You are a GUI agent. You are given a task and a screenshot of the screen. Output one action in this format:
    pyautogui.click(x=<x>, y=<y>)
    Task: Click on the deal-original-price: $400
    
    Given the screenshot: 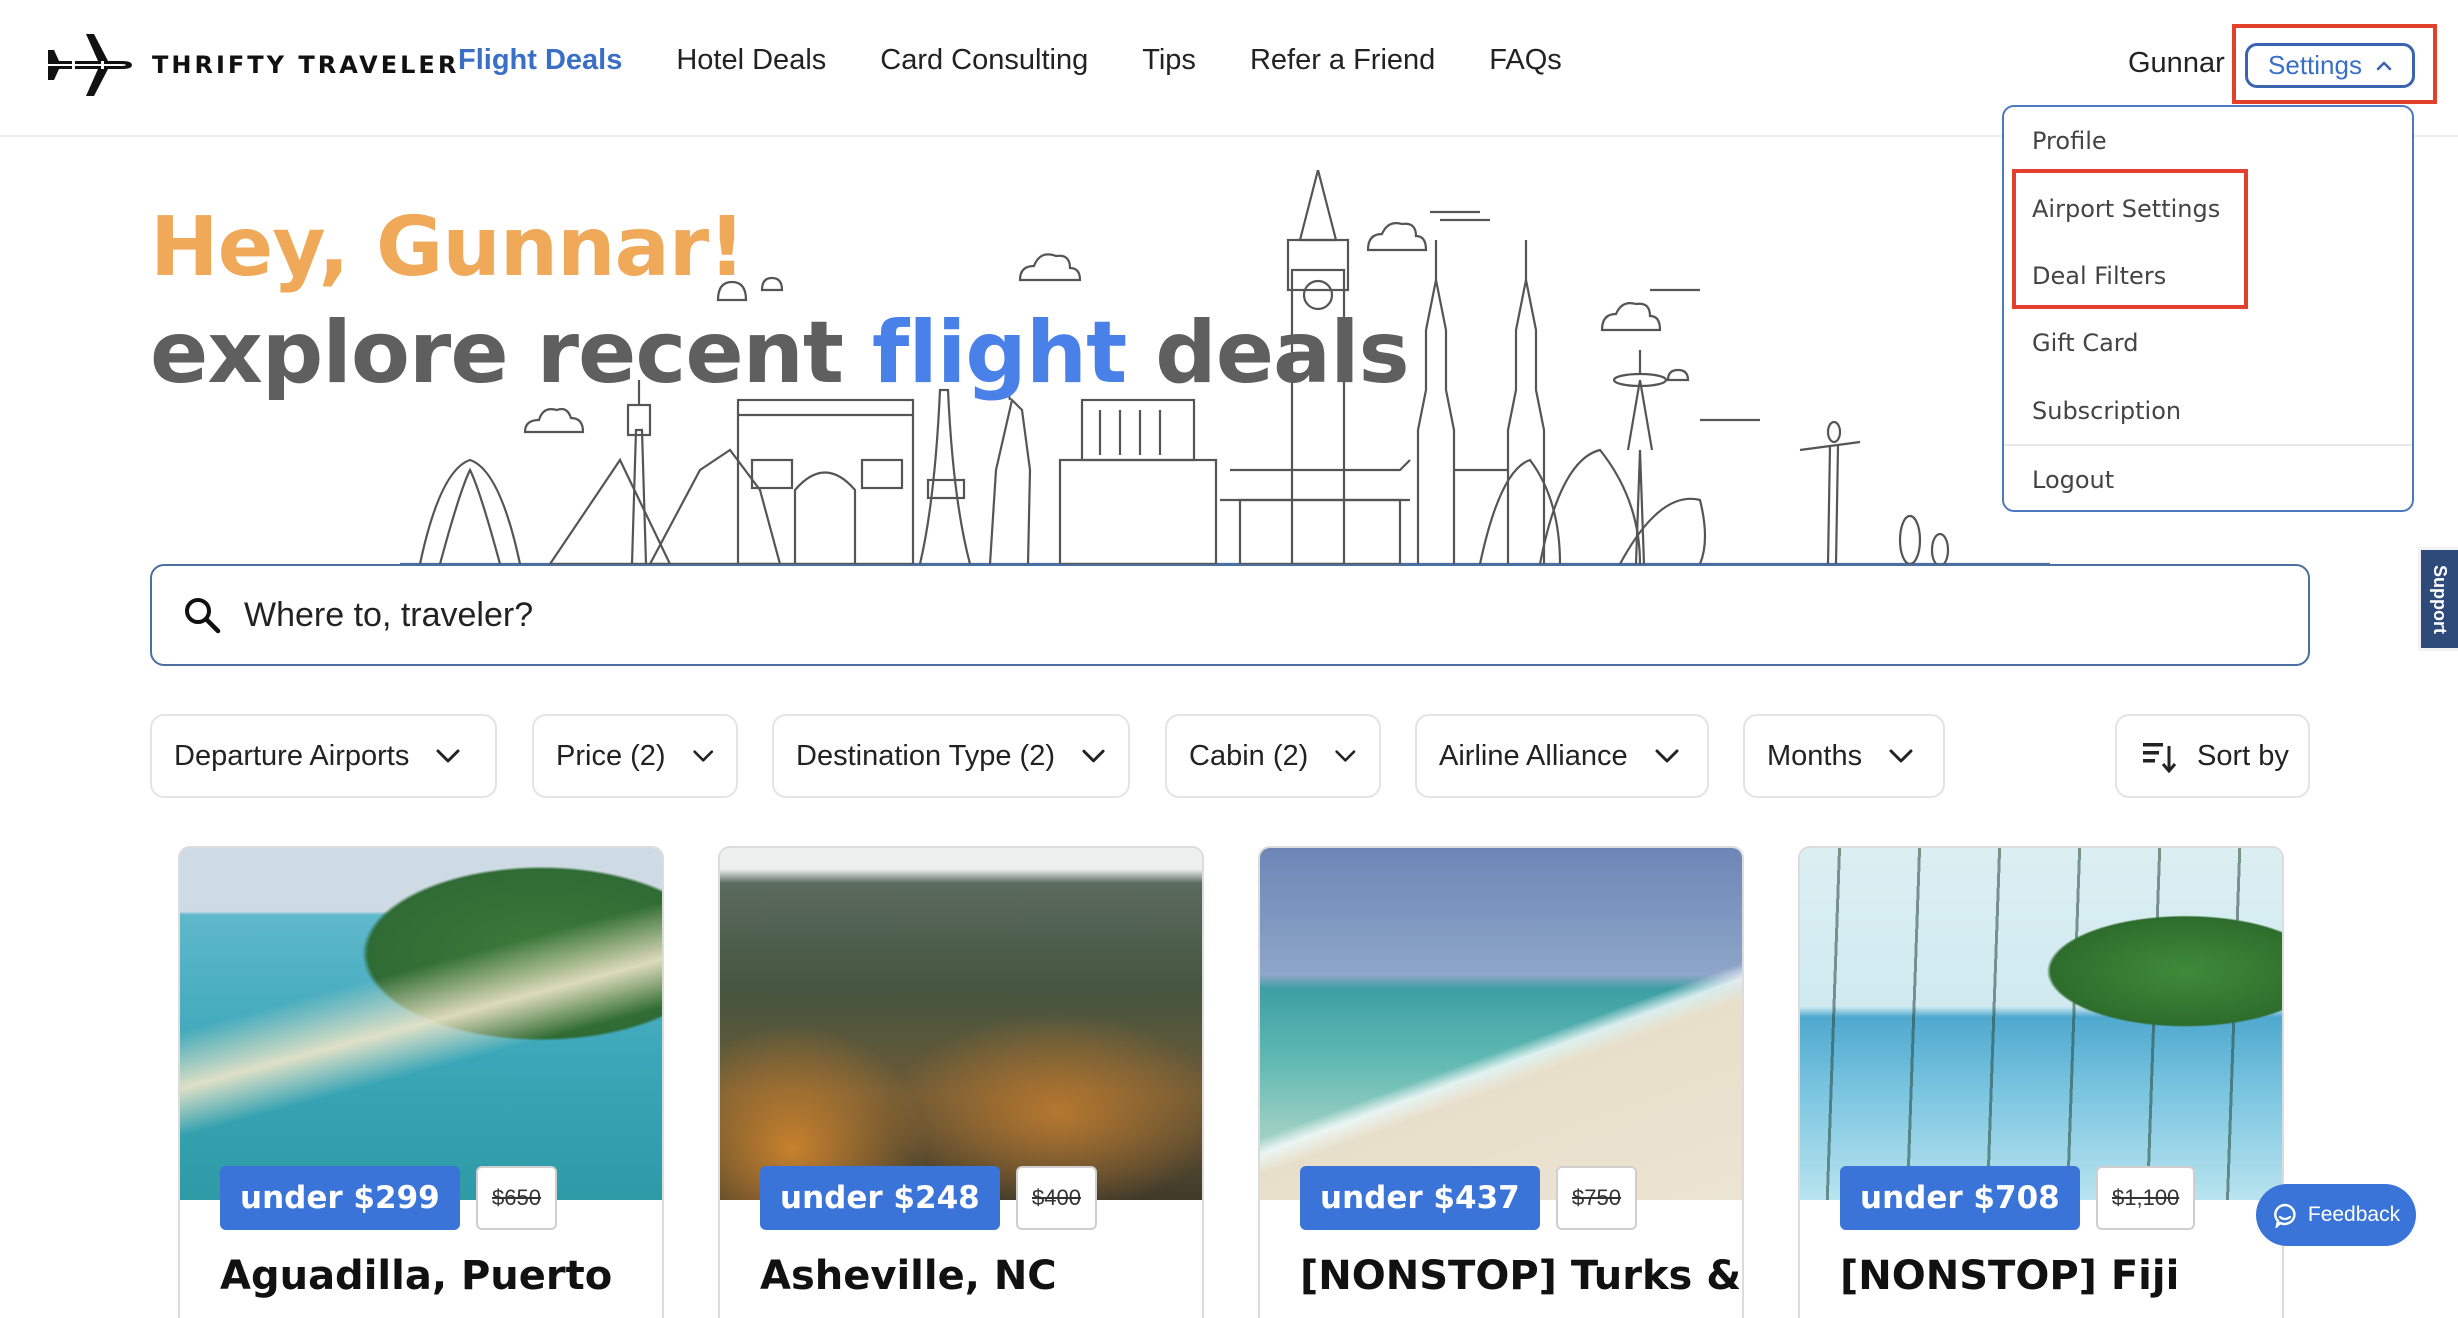 What is the action you would take?
    pyautogui.click(x=1056, y=1198)
    